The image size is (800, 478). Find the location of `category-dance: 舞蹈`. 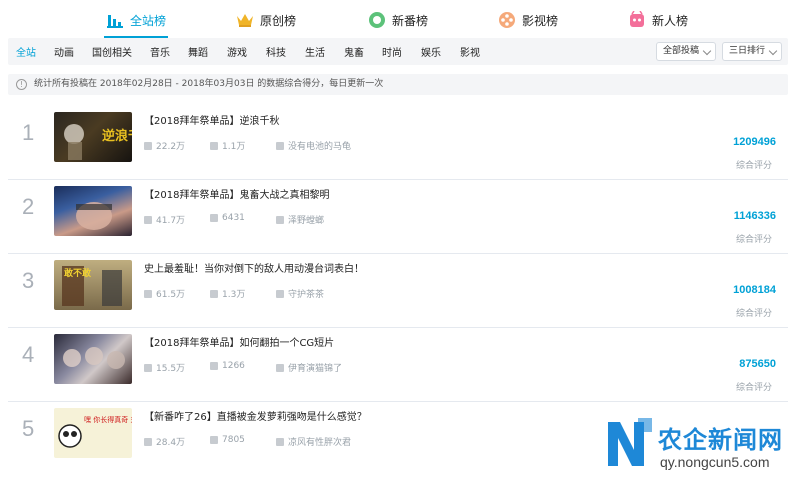

category-dance: 舞蹈 is located at coordinates (198, 51).